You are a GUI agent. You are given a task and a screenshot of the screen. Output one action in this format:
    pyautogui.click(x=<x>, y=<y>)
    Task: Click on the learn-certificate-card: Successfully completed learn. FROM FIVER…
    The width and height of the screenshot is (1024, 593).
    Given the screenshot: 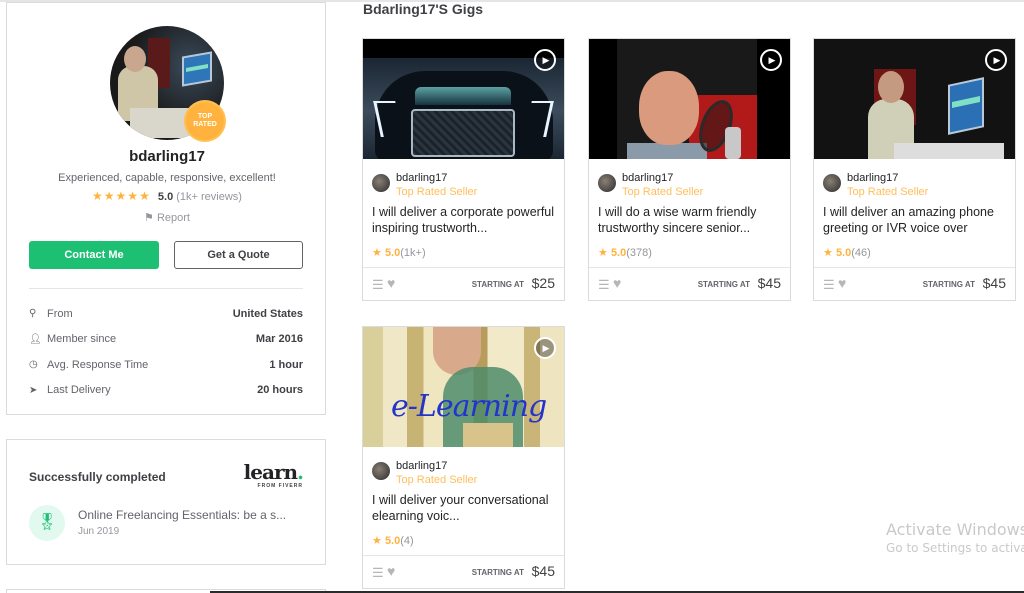 What is the action you would take?
    pyautogui.click(x=166, y=502)
    